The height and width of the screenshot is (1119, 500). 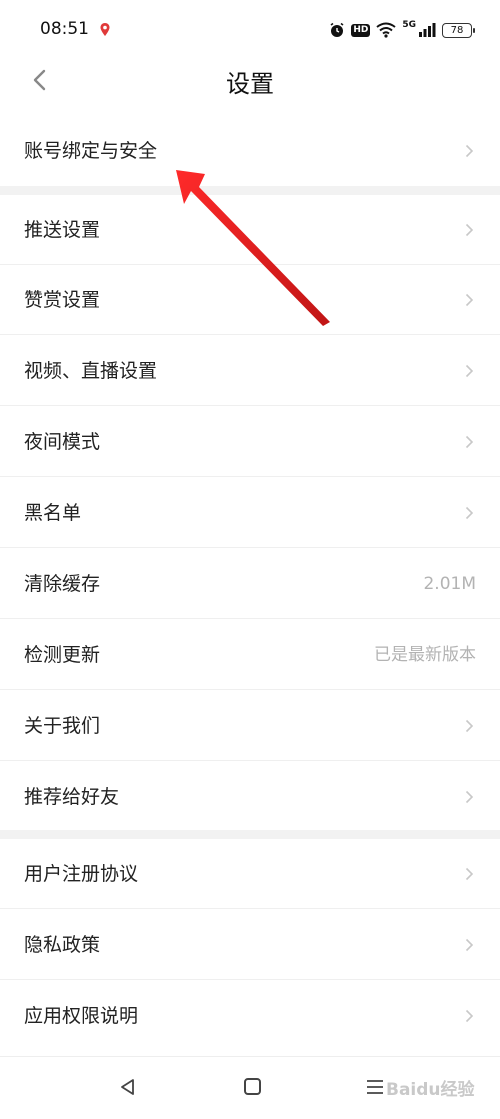 I want to click on hd-badge: HD, so click(x=361, y=30).